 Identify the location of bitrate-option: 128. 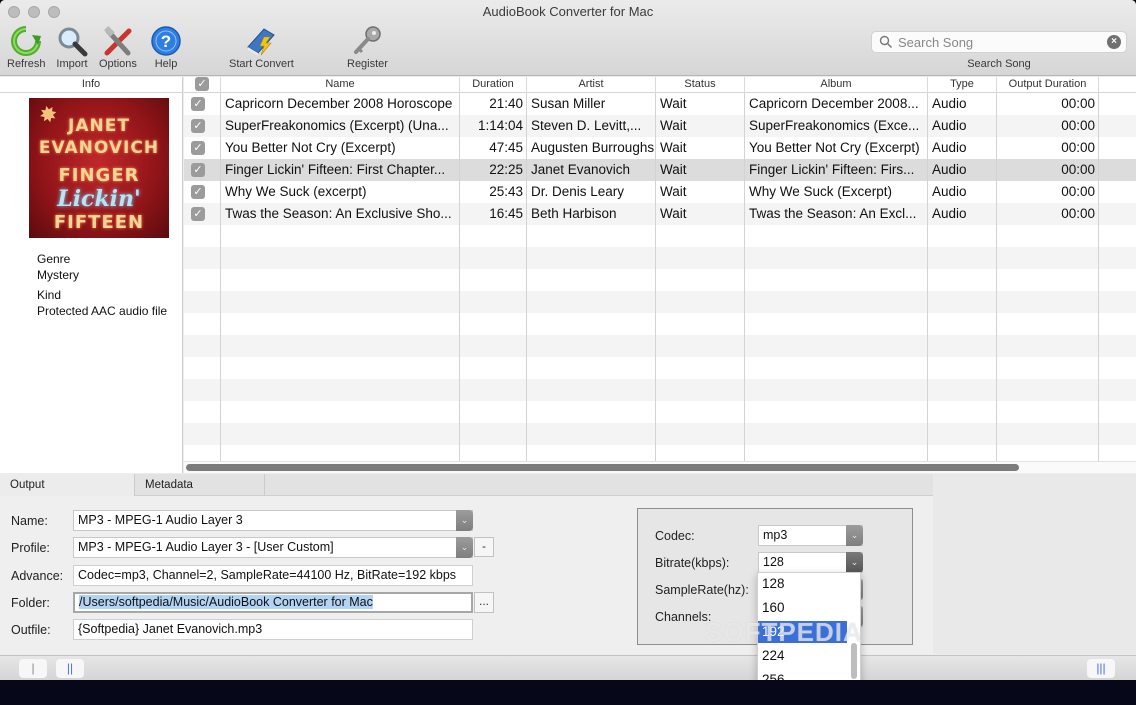
(802, 584).